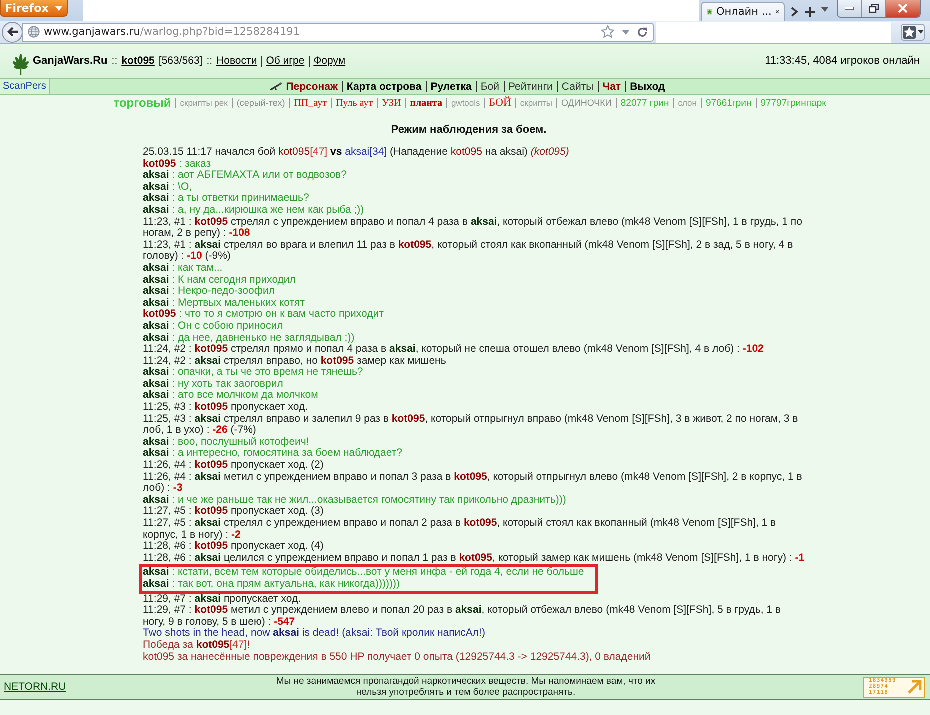 This screenshot has height=715, width=930. What do you see at coordinates (578, 86) in the screenshot?
I see `menu-link: Сайты` at bounding box center [578, 86].